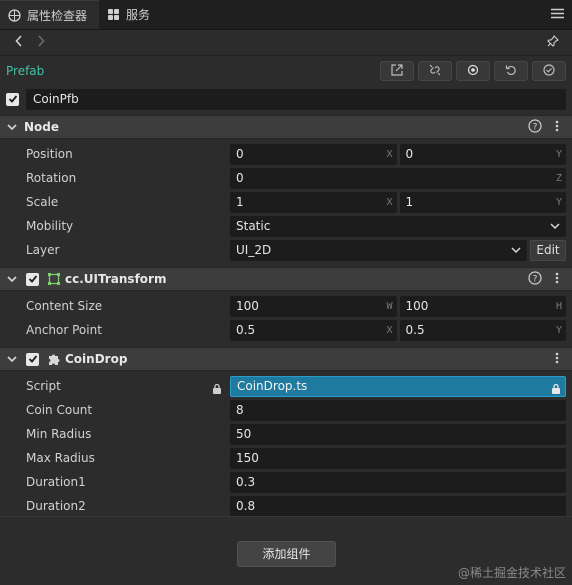 This screenshot has height=585, width=572. Describe the element at coordinates (59, 434) in the screenshot. I see `prop-label: Min Radius` at that location.